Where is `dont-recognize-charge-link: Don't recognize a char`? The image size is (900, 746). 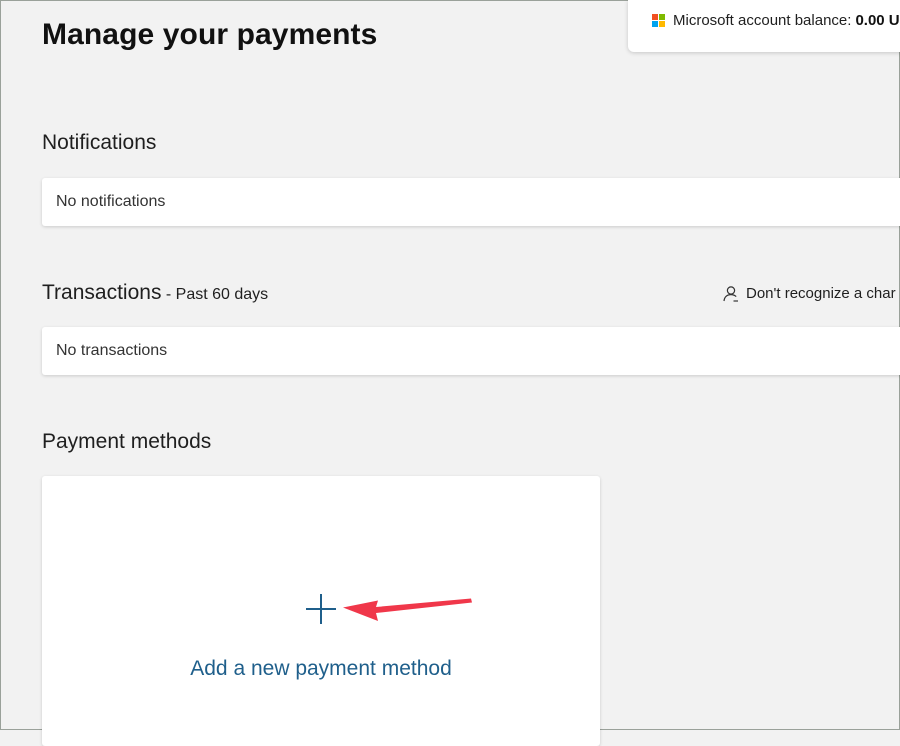 dont-recognize-charge-link: Don't recognize a char is located at coordinates (809, 293).